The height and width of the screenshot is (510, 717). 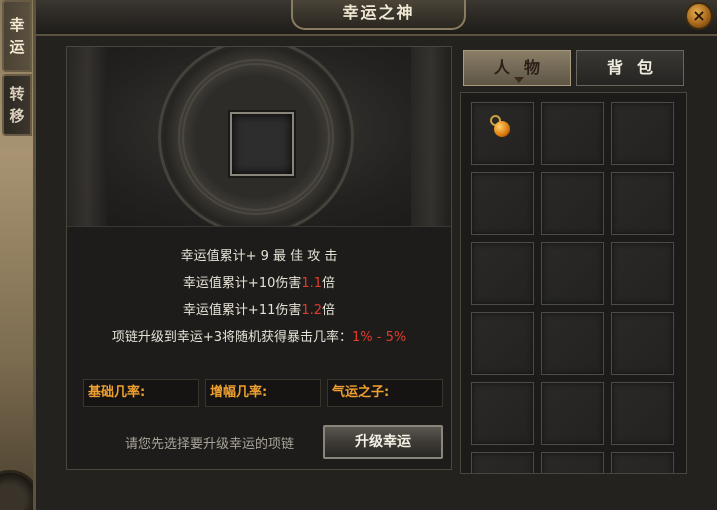 I want to click on amulet-icon, so click(x=500, y=126).